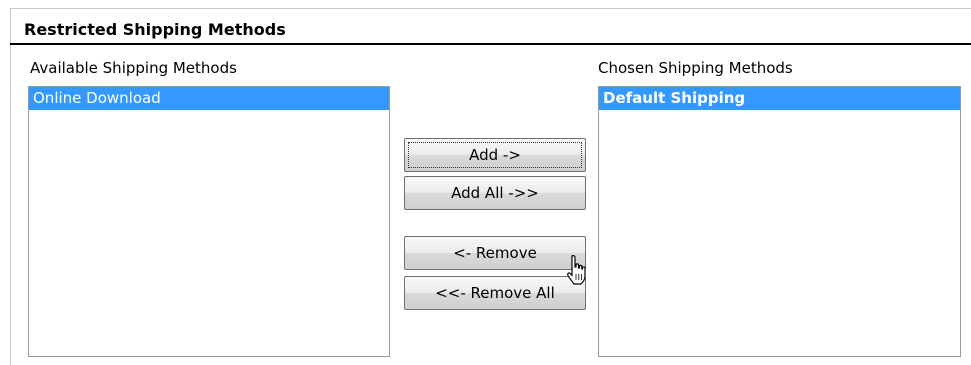 The height and width of the screenshot is (365, 971). I want to click on remove-button: <- Remove, so click(495, 253).